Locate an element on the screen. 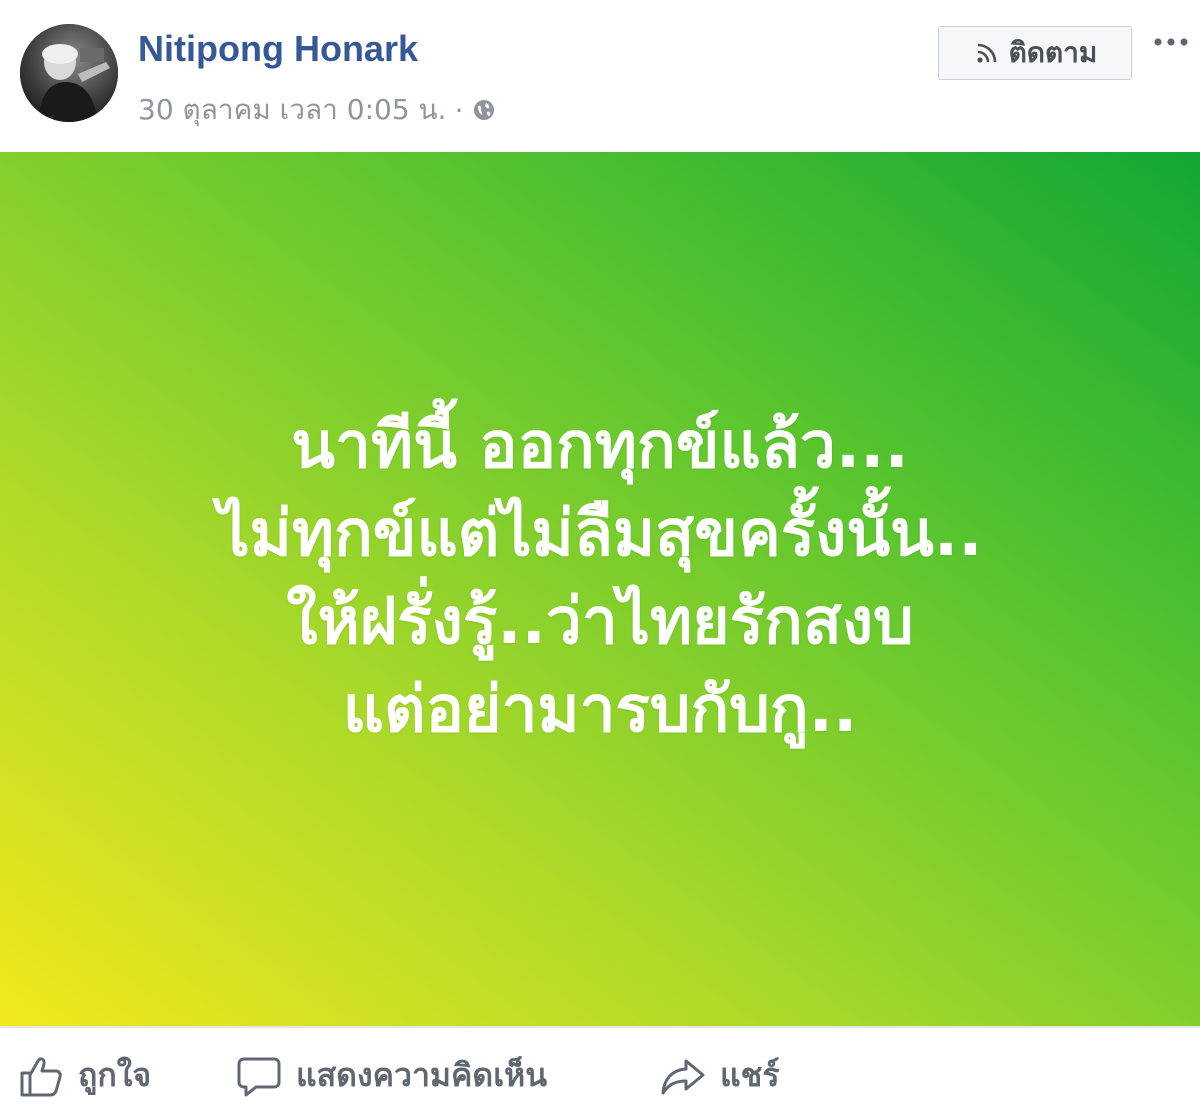 The image size is (1200, 1117). globe-icon is located at coordinates (484, 110).